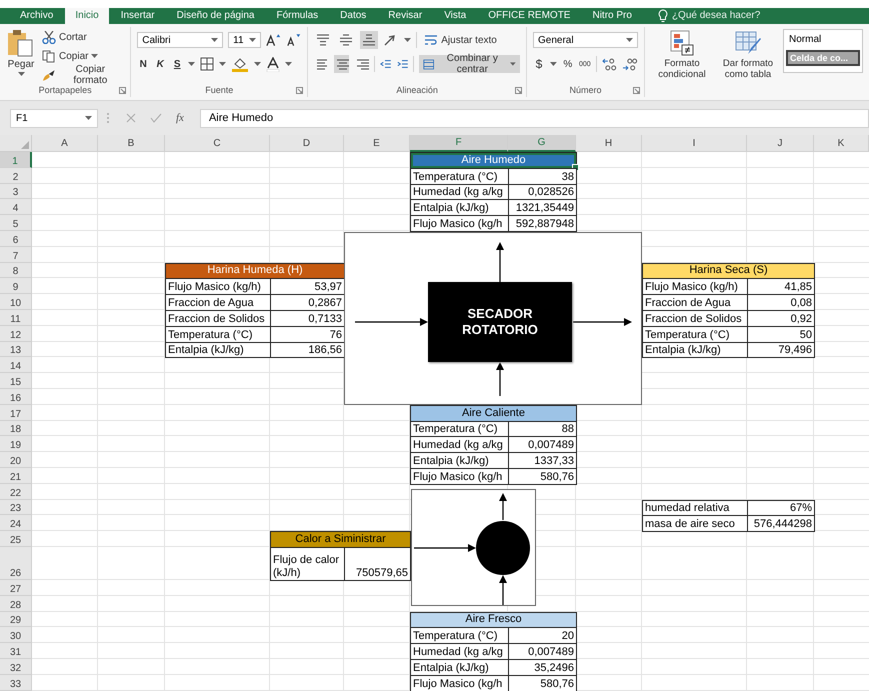 This screenshot has height=691, width=869. I want to click on merge-center-button: Combinar y centrar, so click(469, 64).